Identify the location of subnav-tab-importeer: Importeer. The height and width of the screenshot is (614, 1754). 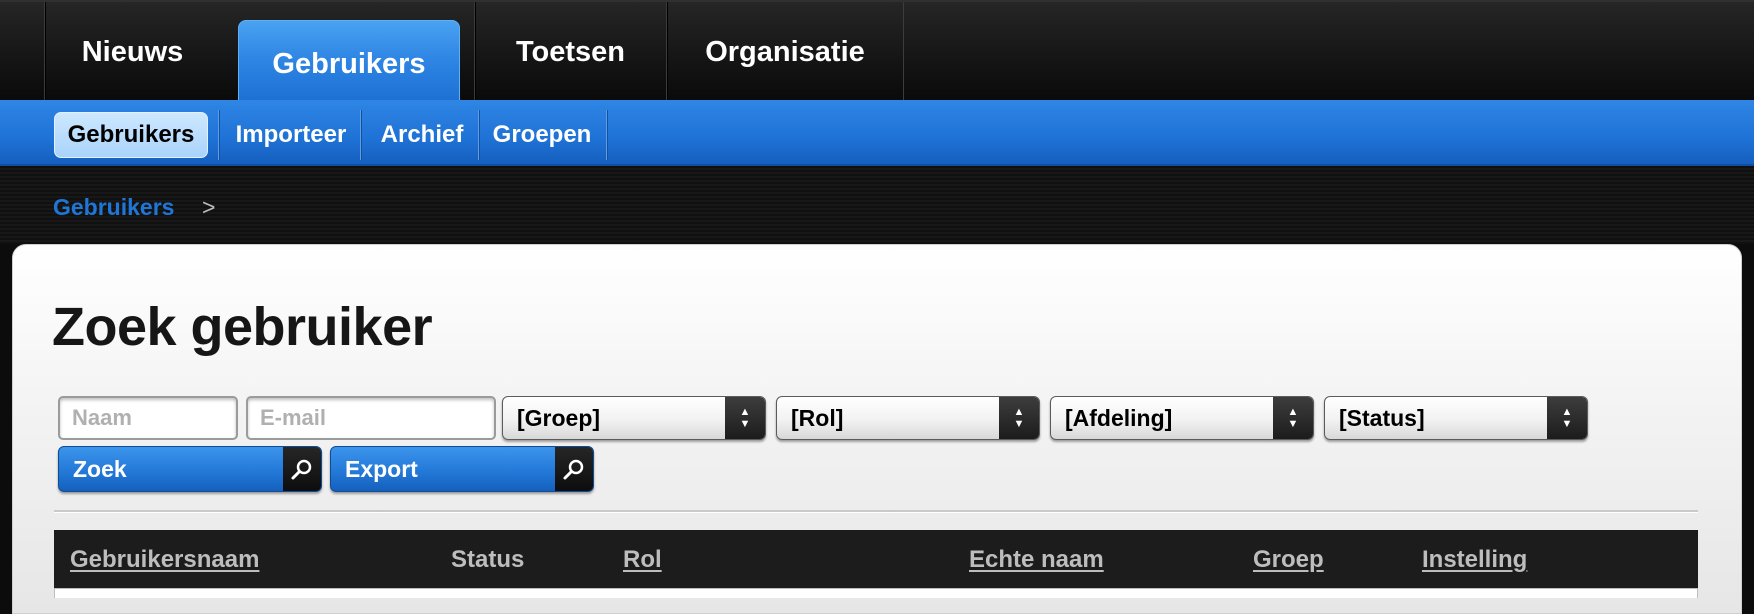
(291, 135).